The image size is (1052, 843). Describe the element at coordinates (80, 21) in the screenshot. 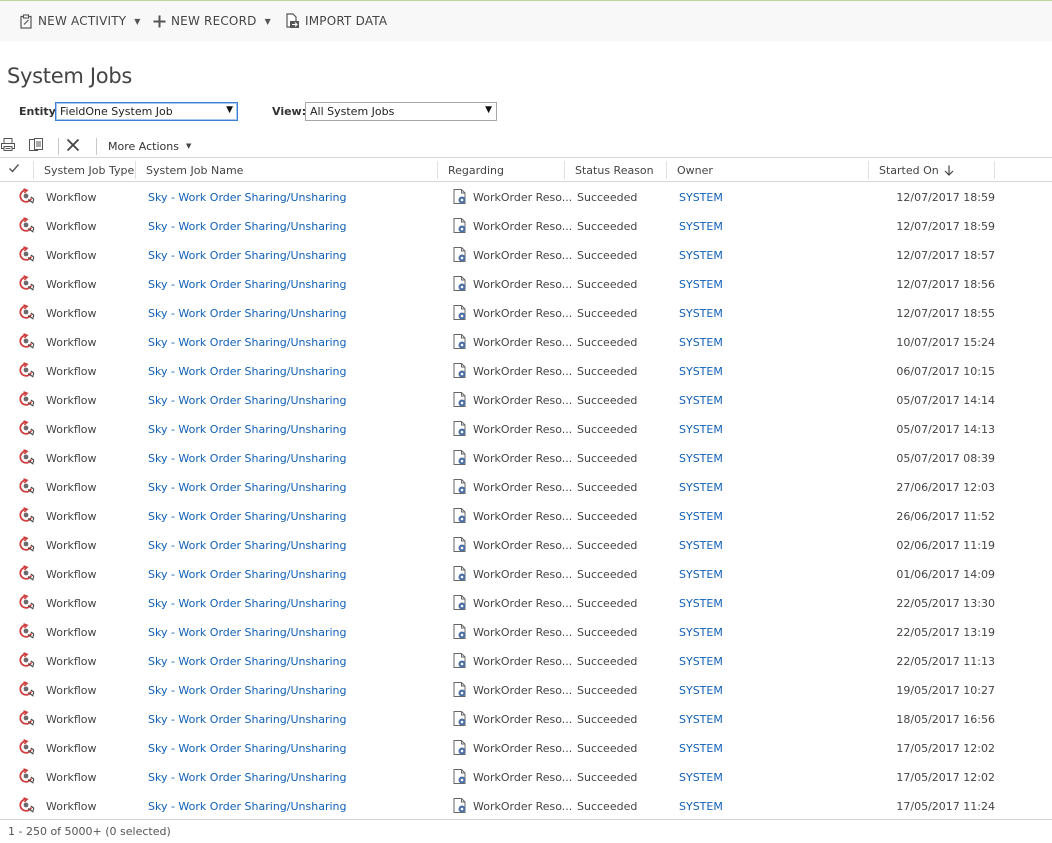

I see `new-activity-button: NEW ACTIVITY ▼` at that location.